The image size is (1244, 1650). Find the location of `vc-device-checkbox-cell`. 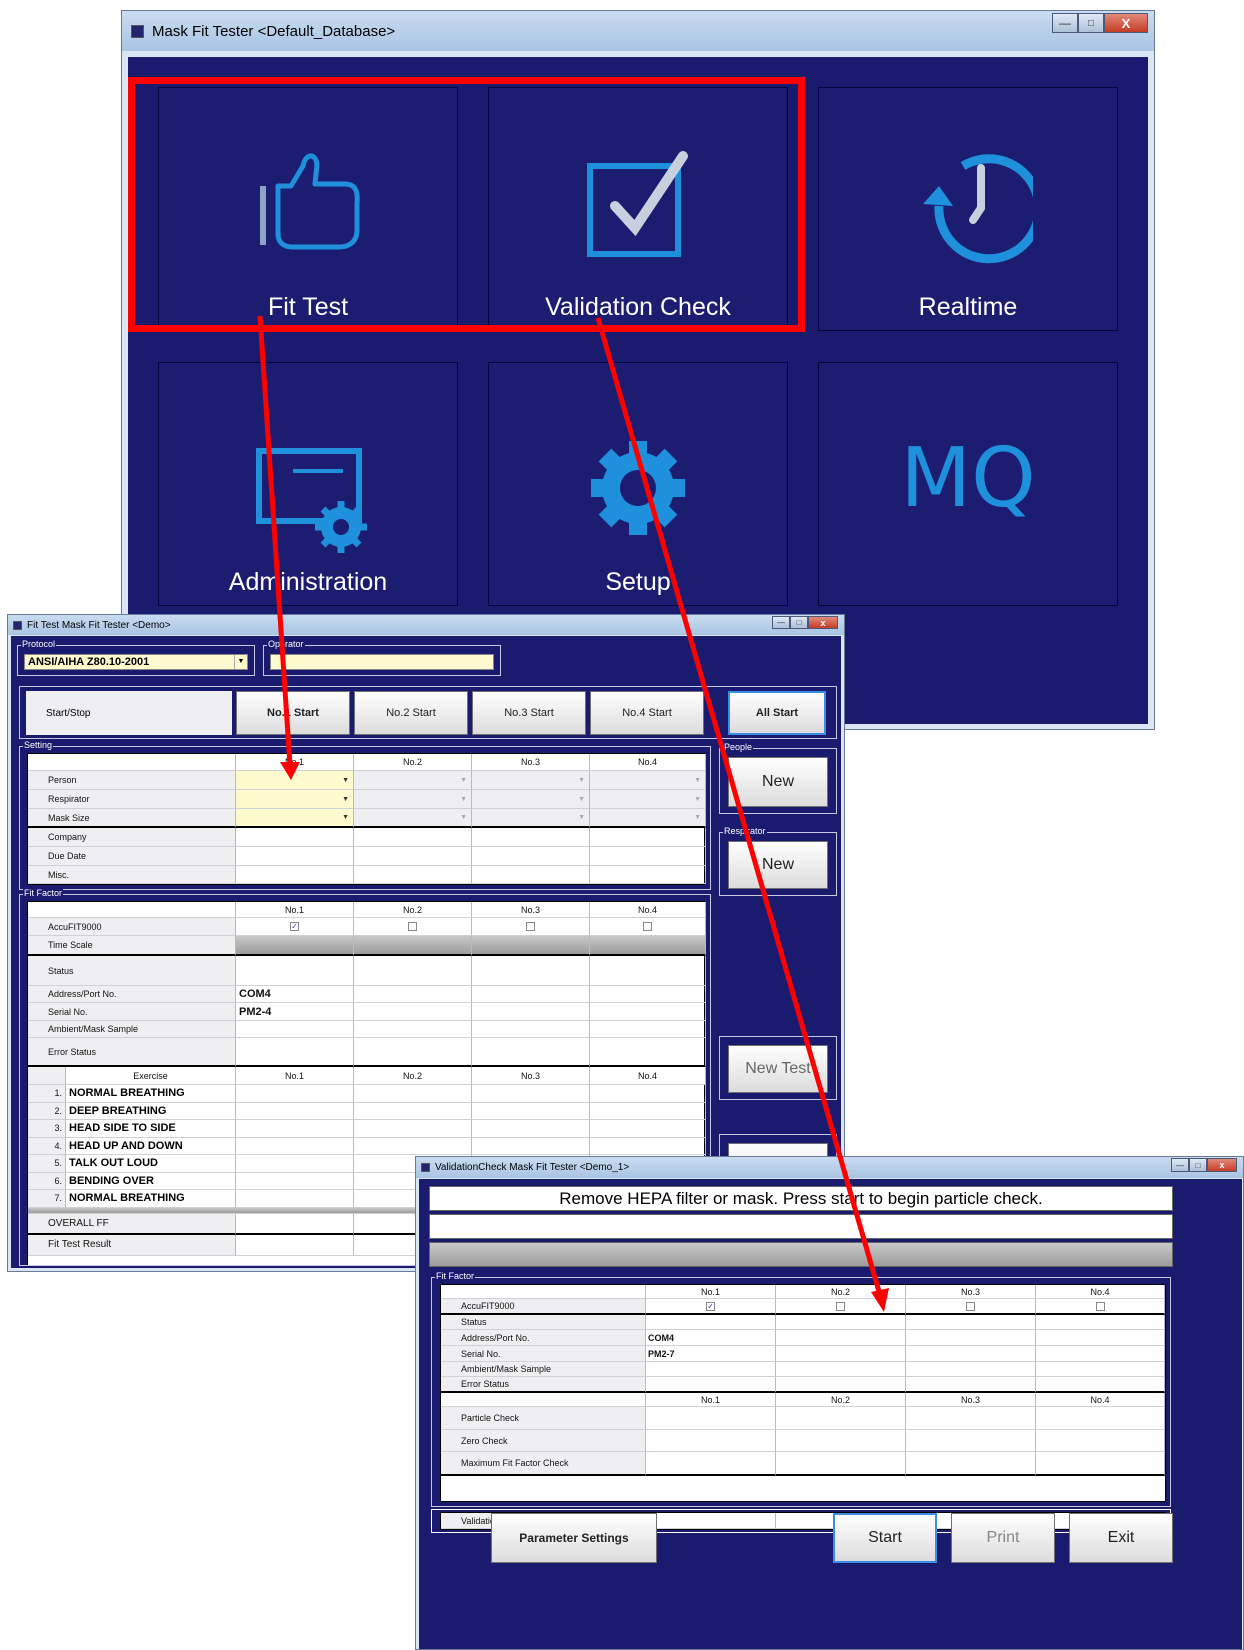

vc-device-checkbox-cell is located at coordinates (841, 1307).